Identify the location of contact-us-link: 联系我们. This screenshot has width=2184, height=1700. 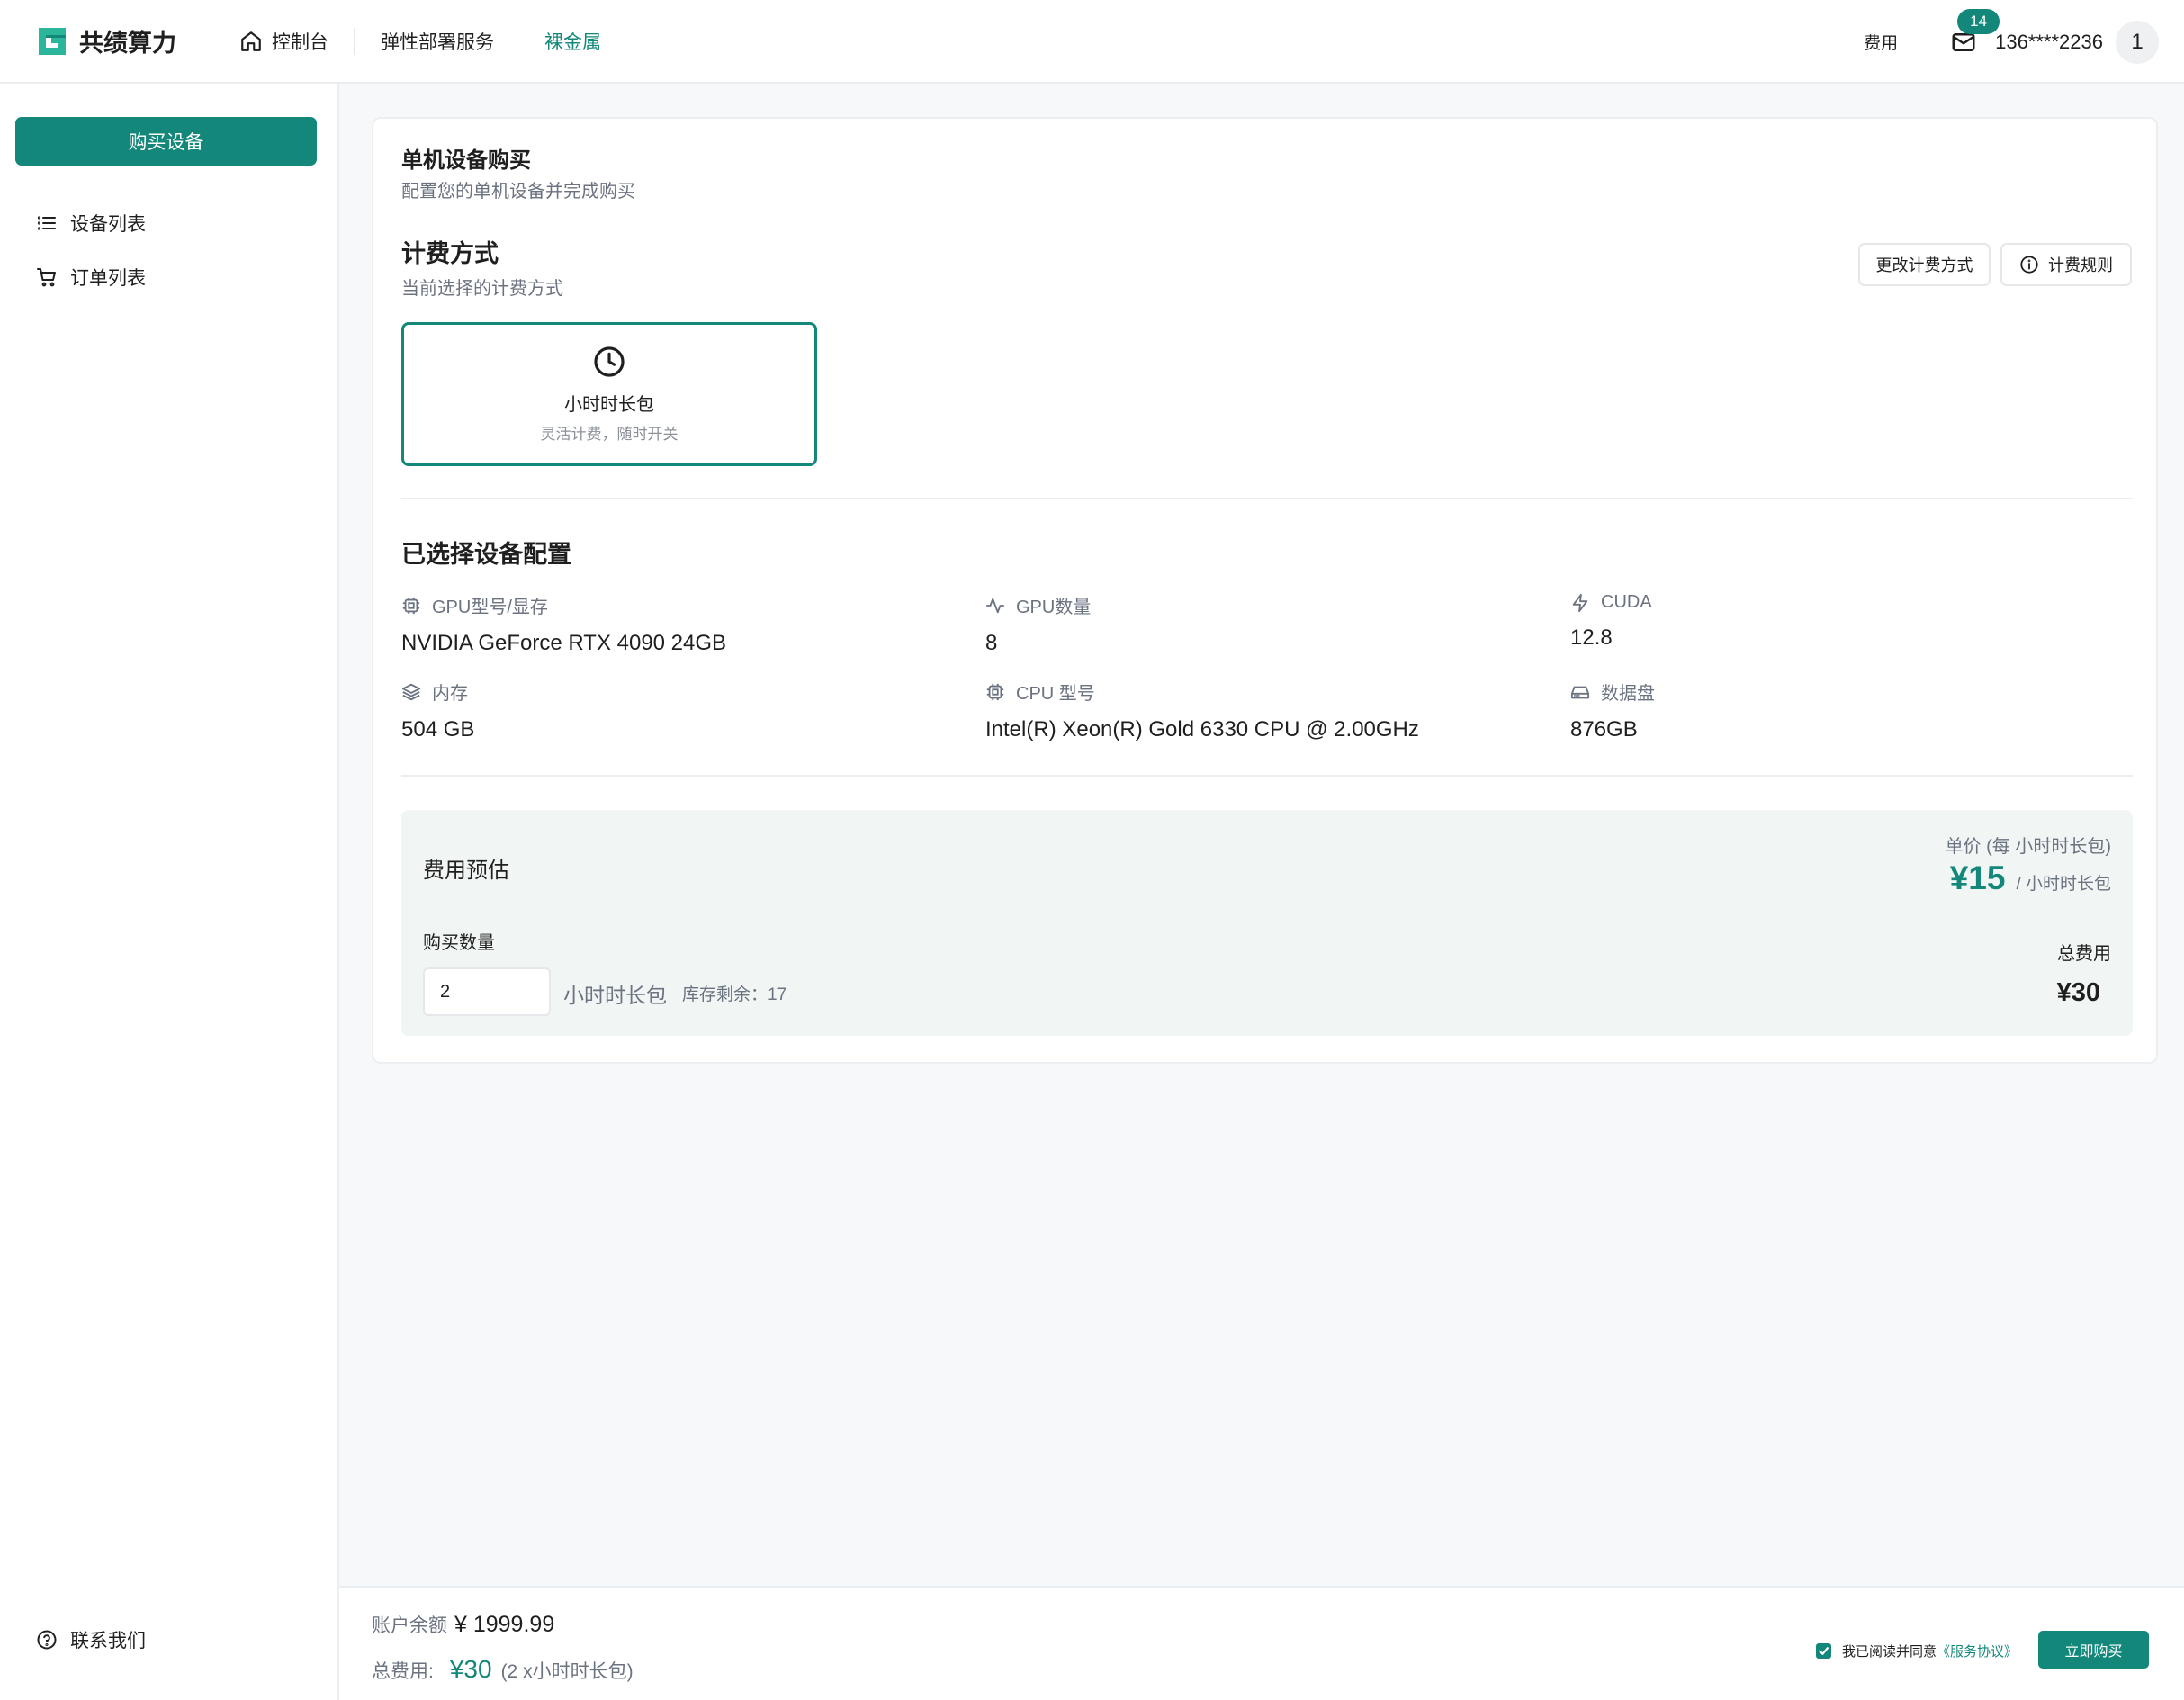
(91, 1639).